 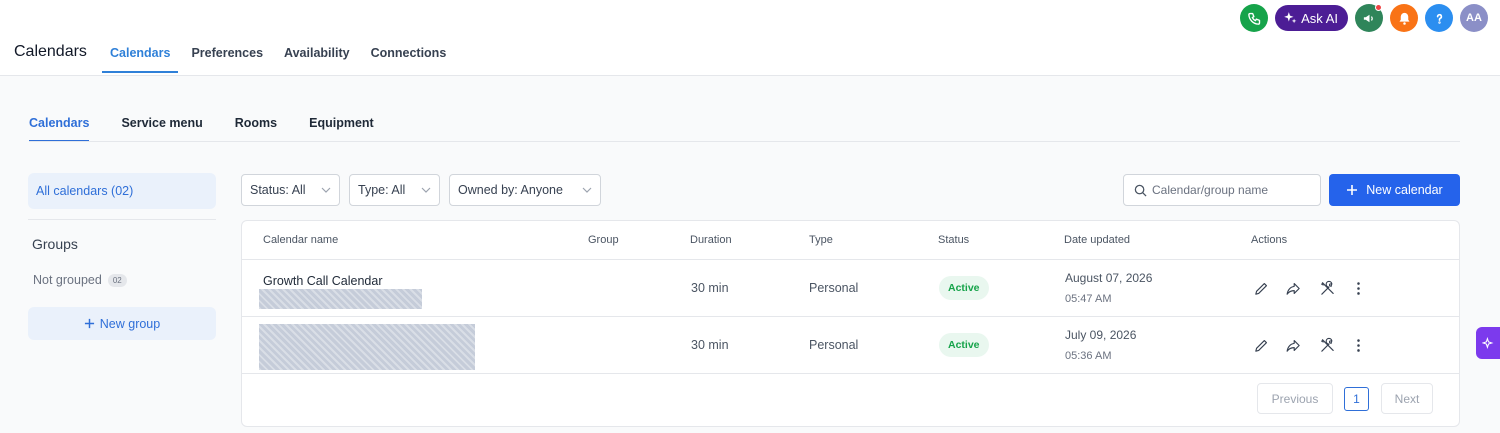 What do you see at coordinates (1109, 278) in the screenshot?
I see `date-updated: August 07, 2026` at bounding box center [1109, 278].